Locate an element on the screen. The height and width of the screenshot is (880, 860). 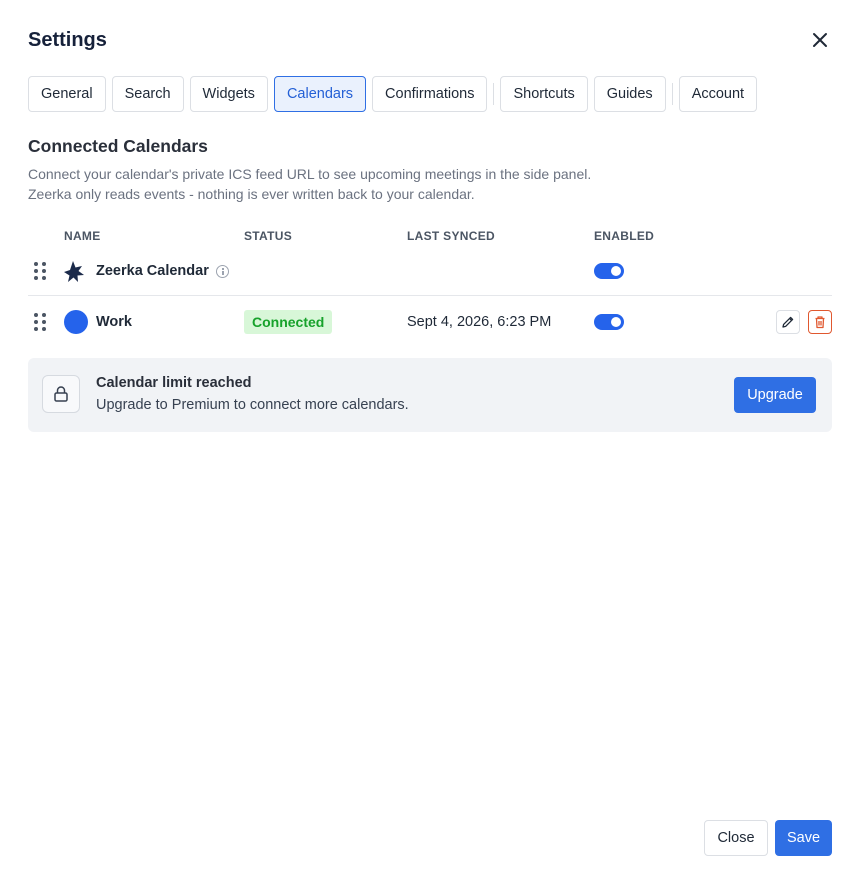
calendar-row: Work Connected Sept 4, 2026, 6:23 PM is located at coordinates (430, 322).